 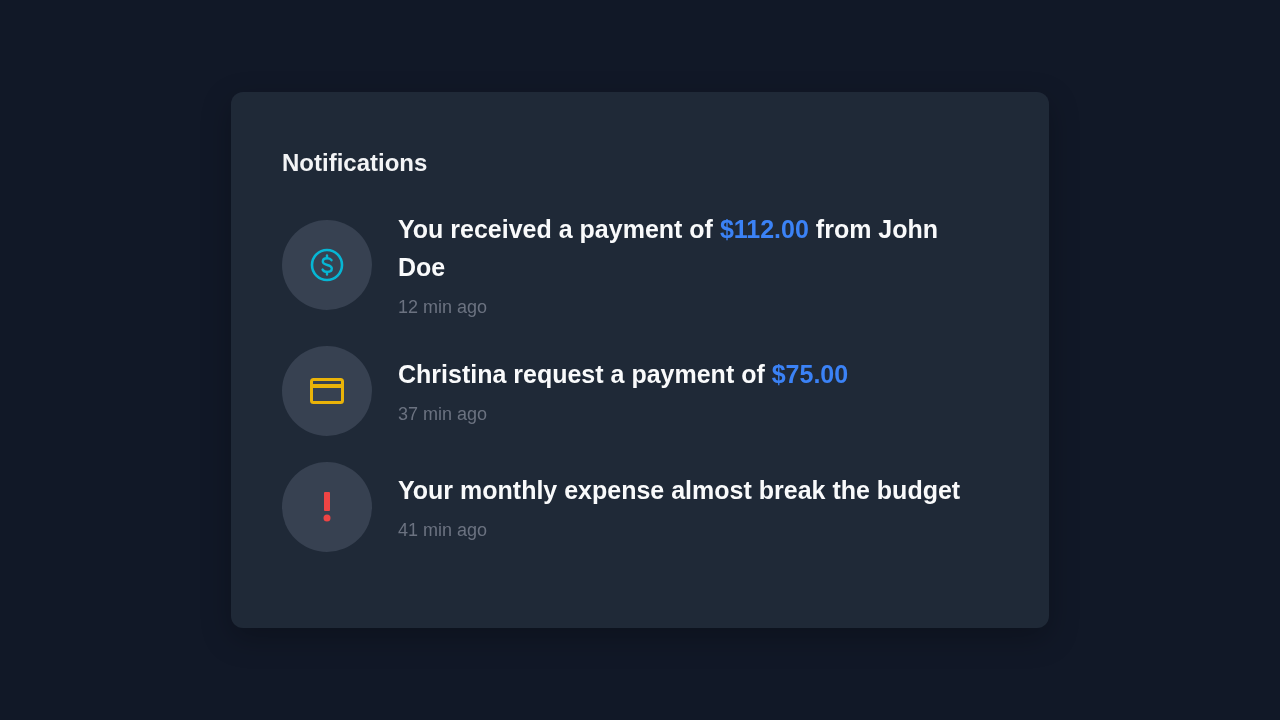 I want to click on notification-message: Christina request a payment of $75.00, so click(x=623, y=374).